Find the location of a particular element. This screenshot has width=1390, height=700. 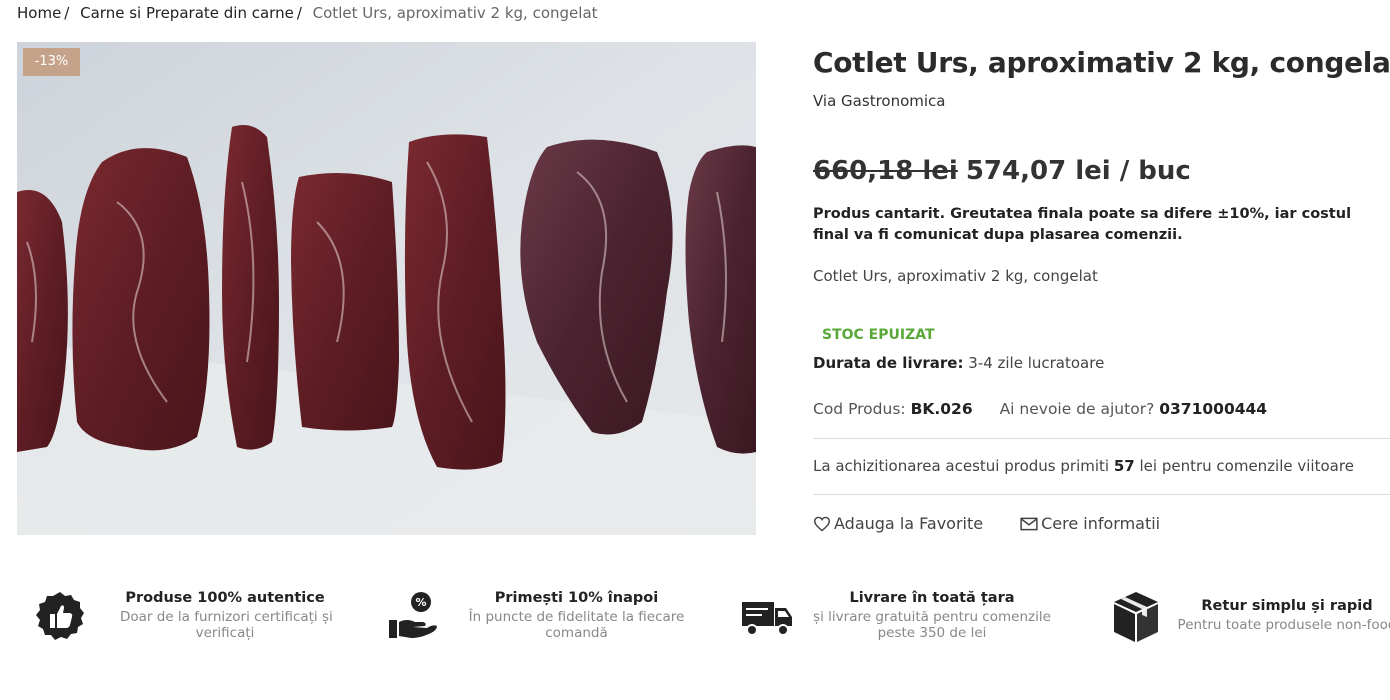

request-info-button: Cere informatii is located at coordinates (1090, 523).